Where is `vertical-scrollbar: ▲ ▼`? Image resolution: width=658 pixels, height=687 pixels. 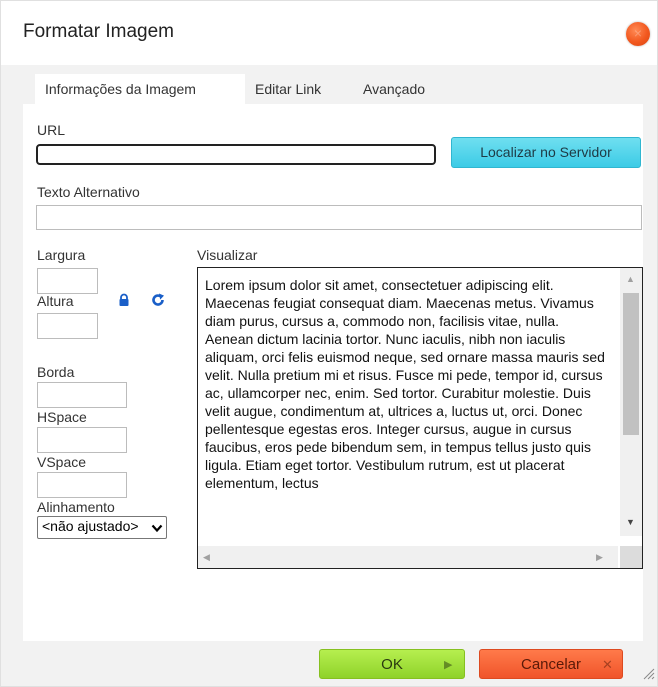 vertical-scrollbar: ▲ ▼ is located at coordinates (631, 402).